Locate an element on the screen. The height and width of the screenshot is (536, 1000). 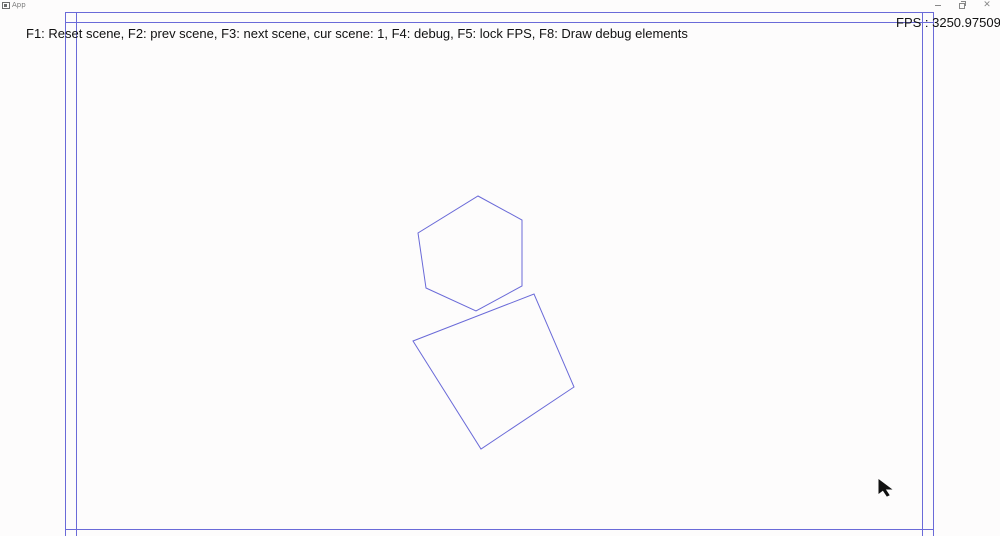
fps-counter: FPS : 3250.975098 is located at coordinates (948, 22).